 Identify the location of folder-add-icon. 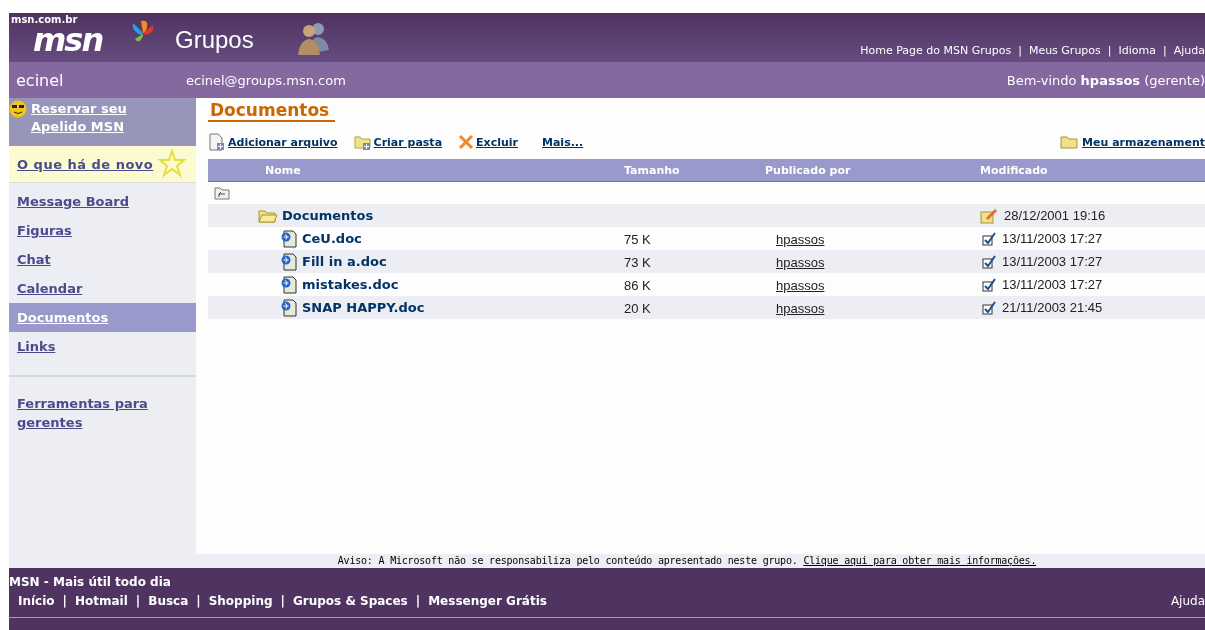
(362, 142).